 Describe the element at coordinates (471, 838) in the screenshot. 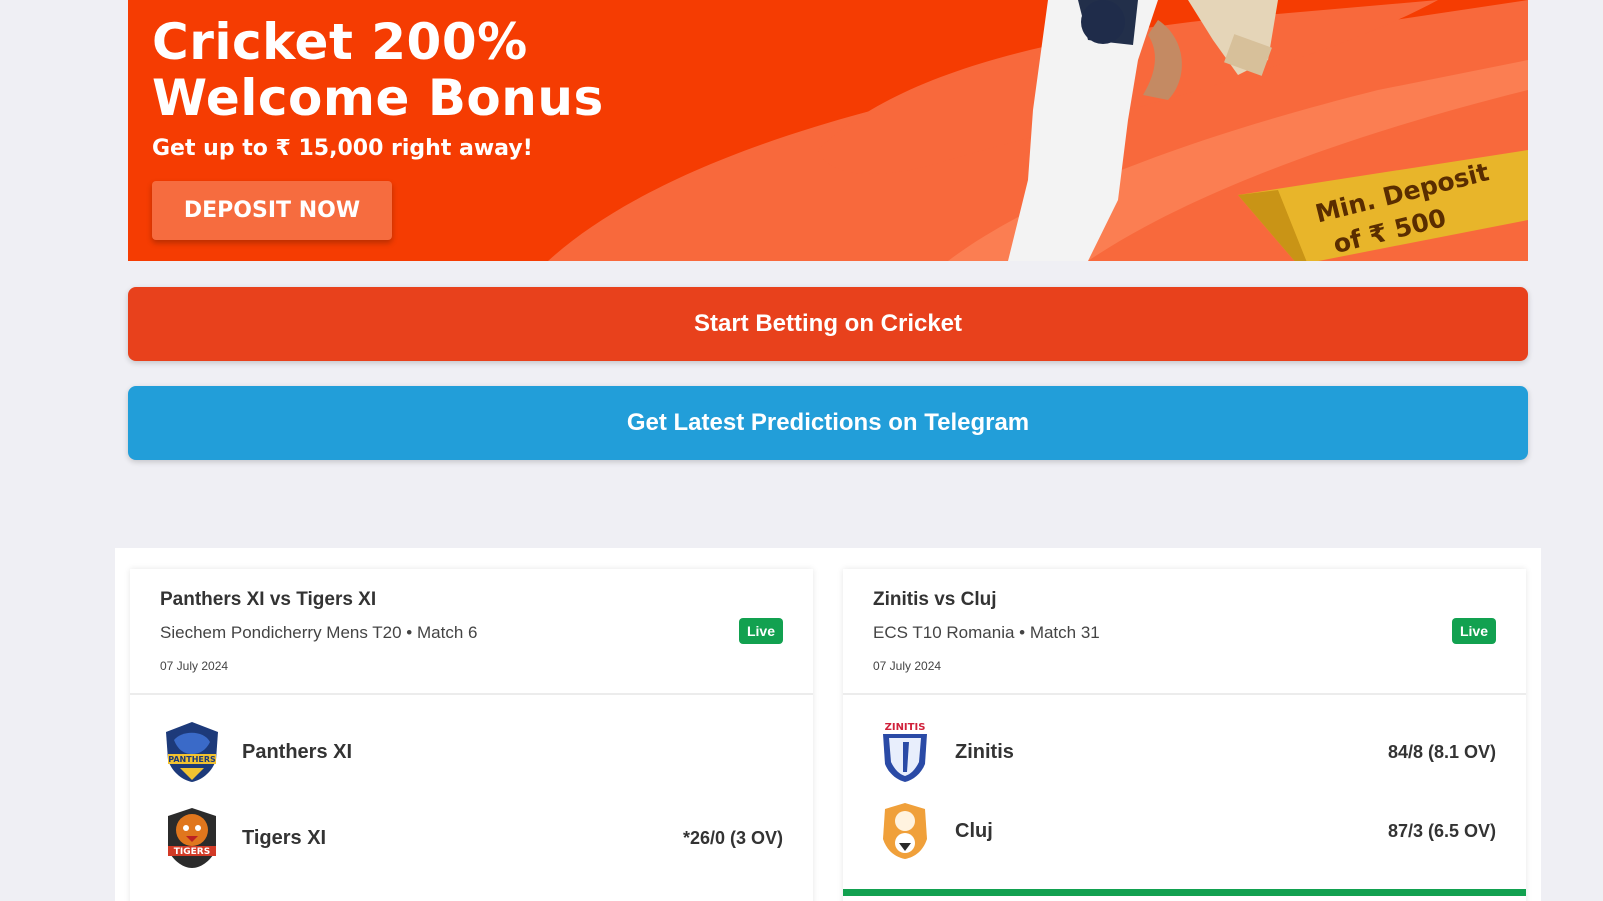

I see `team-row: TIGERS Tigers XI *26/0 (3 OV)` at that location.